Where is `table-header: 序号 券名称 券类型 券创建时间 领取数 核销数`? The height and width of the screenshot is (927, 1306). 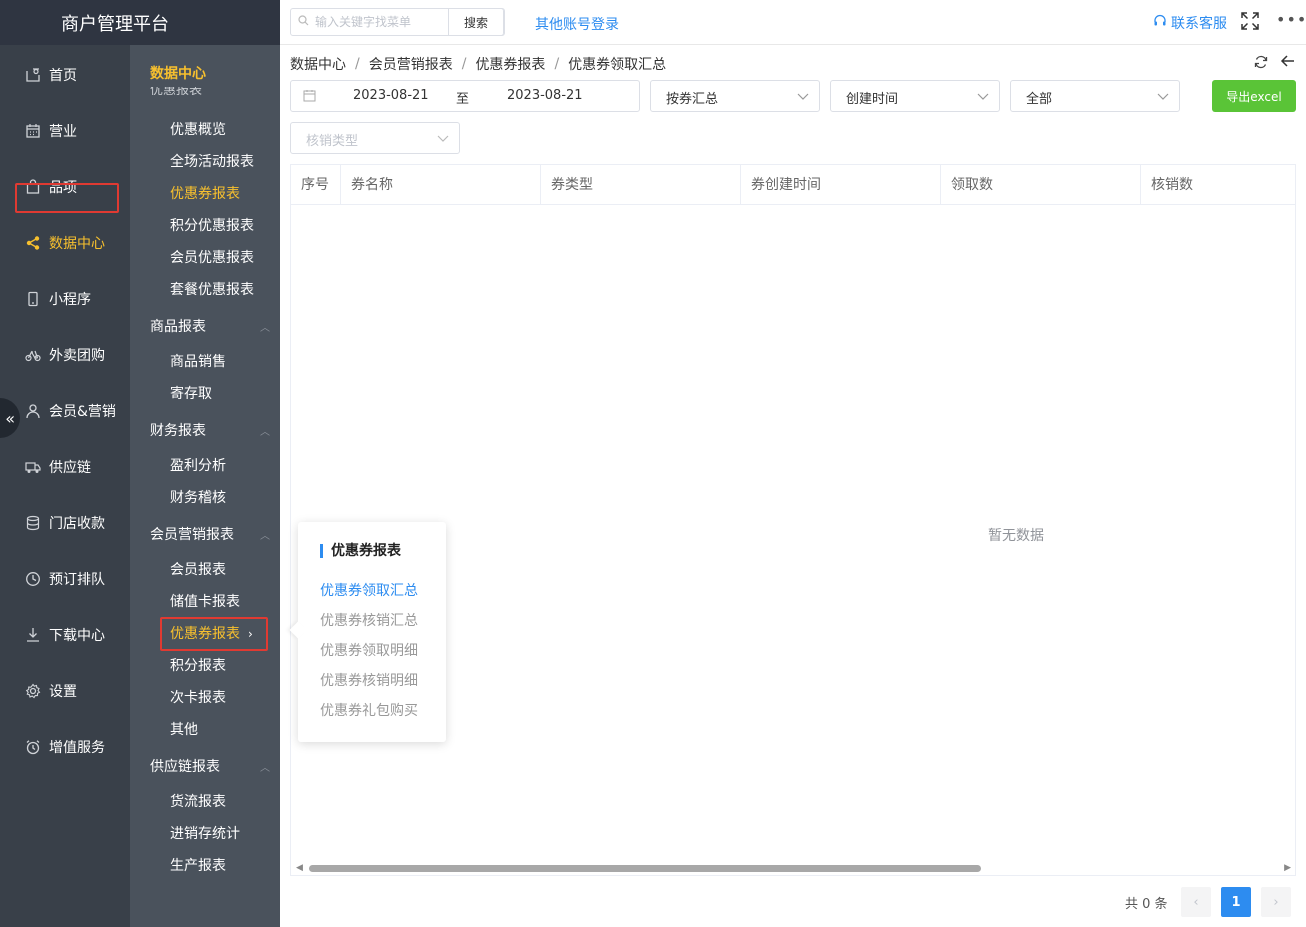
table-header: 序号 券名称 券类型 券创建时间 领取数 核销数 is located at coordinates (793, 185).